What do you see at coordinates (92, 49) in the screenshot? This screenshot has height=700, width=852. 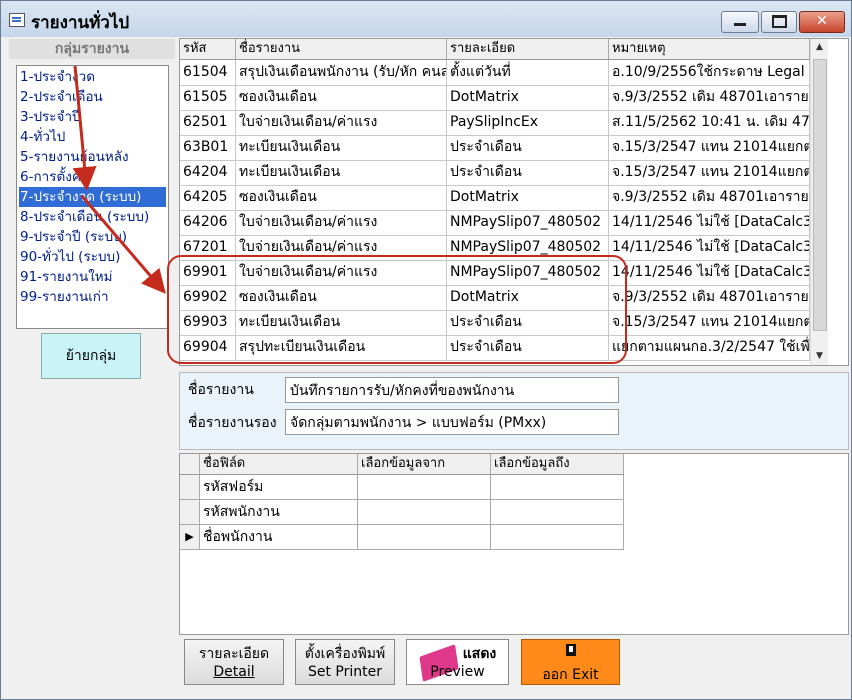 I see `group-list-header: กลุ่มรายงาน` at bounding box center [92, 49].